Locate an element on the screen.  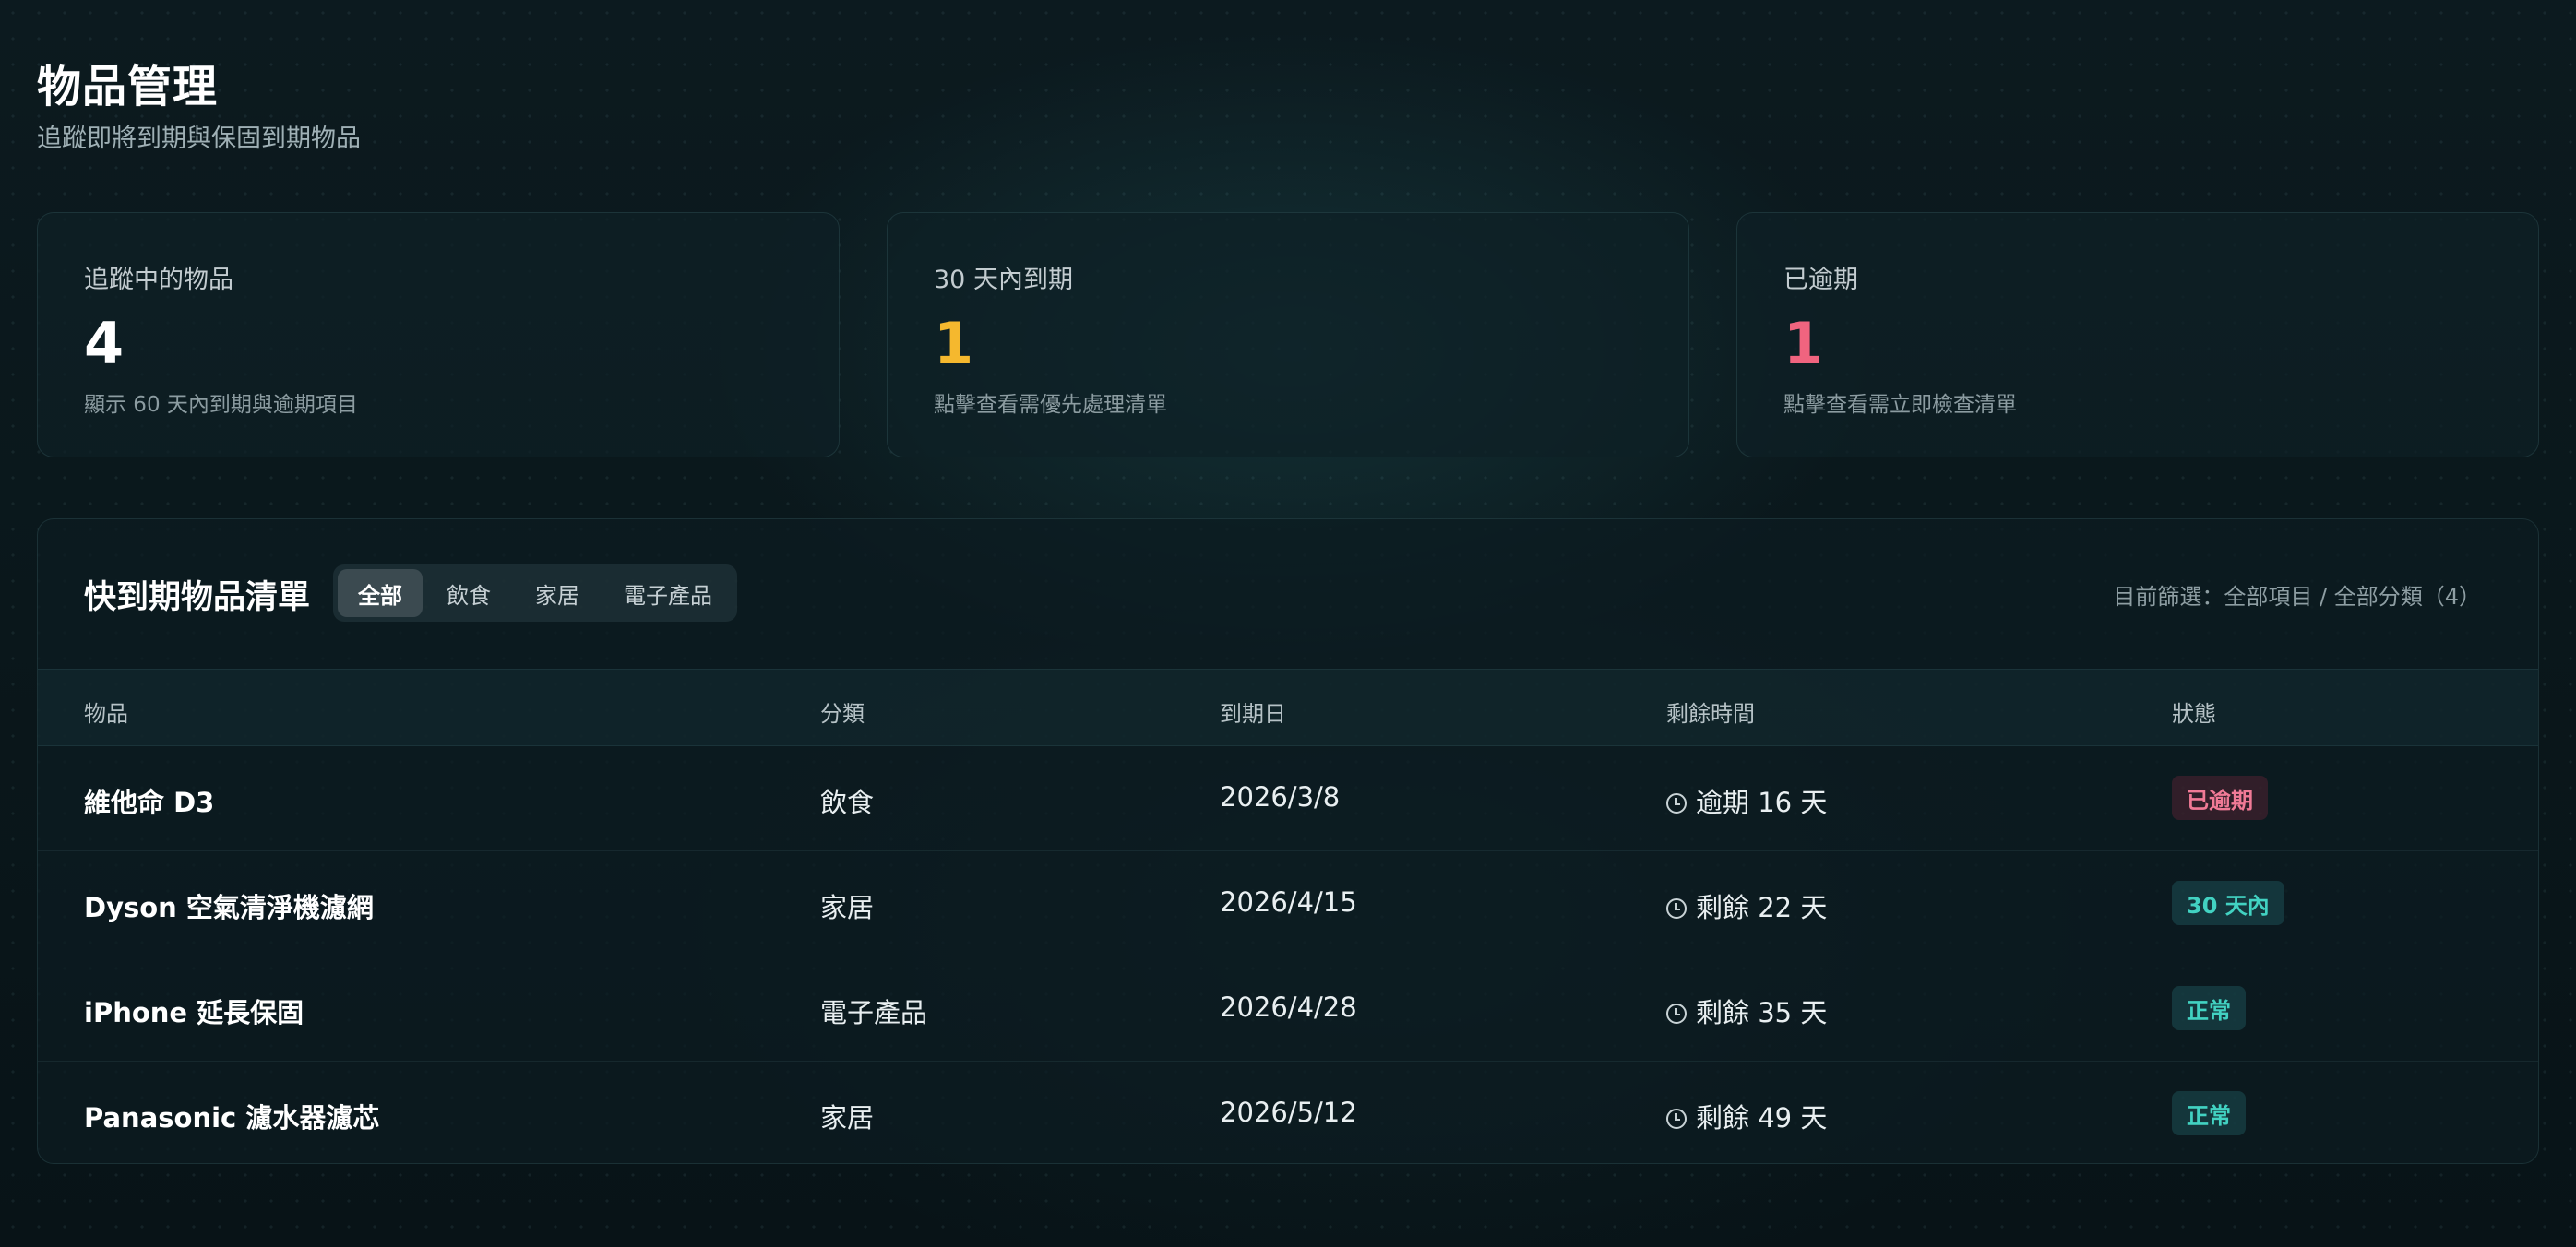
item-name: iPhone 延長保固 is located at coordinates (194, 1013).